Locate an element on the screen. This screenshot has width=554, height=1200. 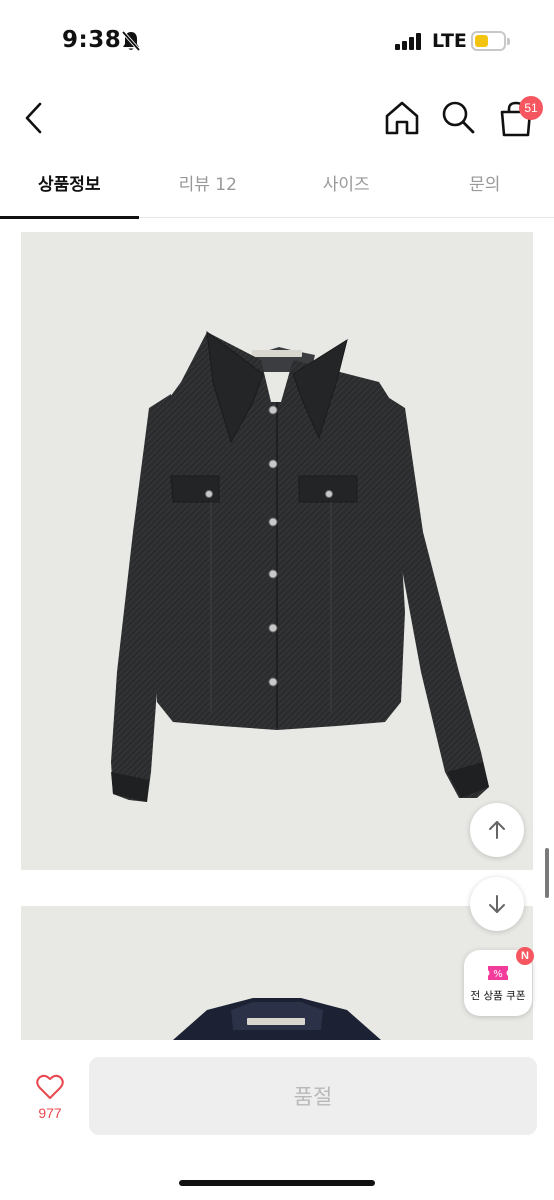
arrow-up-icon is located at coordinates (497, 830).